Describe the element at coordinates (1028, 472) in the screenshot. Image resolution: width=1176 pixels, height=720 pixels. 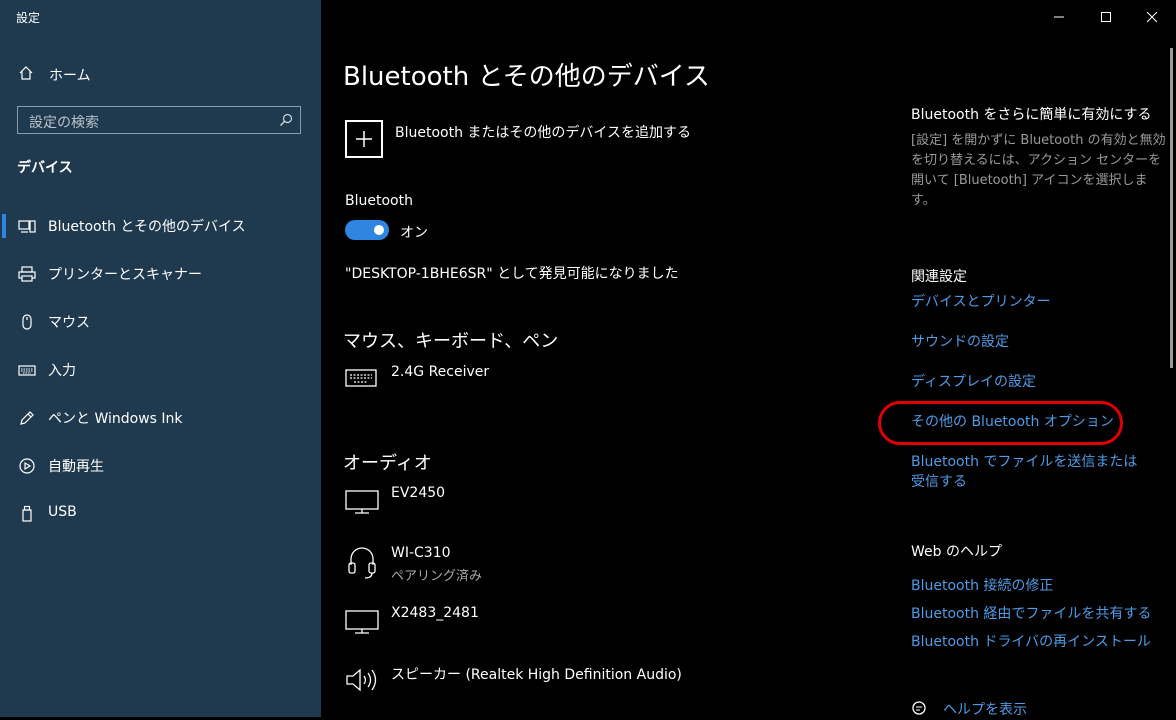
I see `link-send-receive-files: Bluetooth でファイルを送信または受信する` at that location.